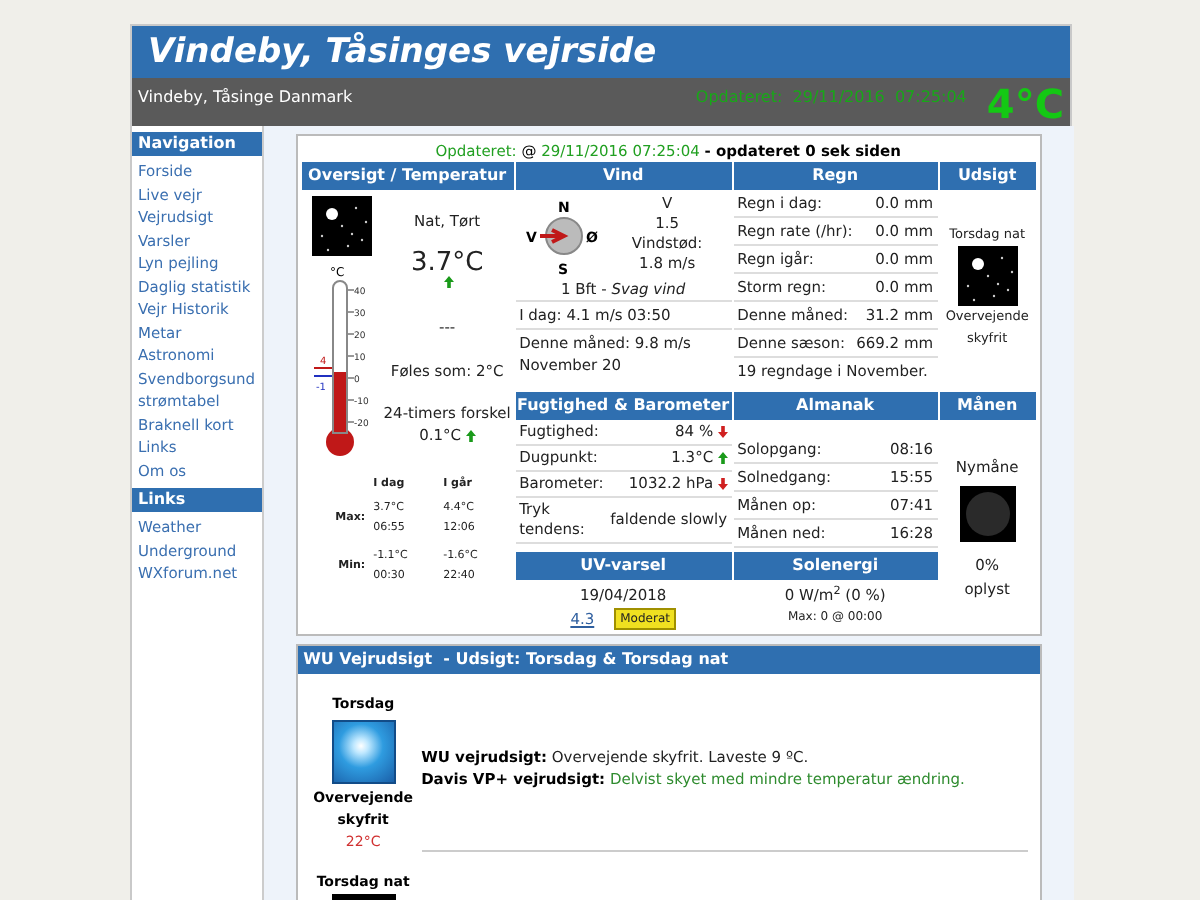  Describe the element at coordinates (623, 406) in the screenshot. I see `section-header: Fugtighed & Barometer` at that location.